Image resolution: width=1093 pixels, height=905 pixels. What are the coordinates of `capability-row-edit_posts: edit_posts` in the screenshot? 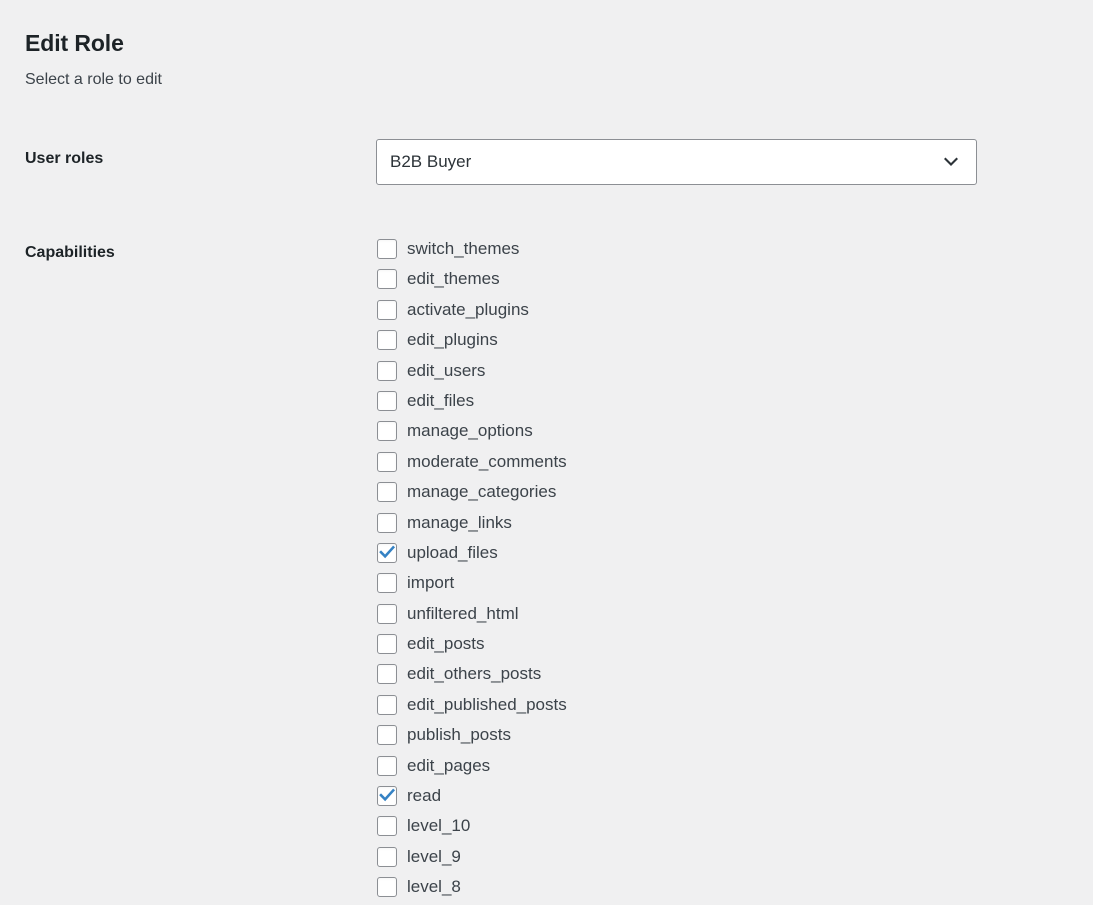 It's located at (677, 646).